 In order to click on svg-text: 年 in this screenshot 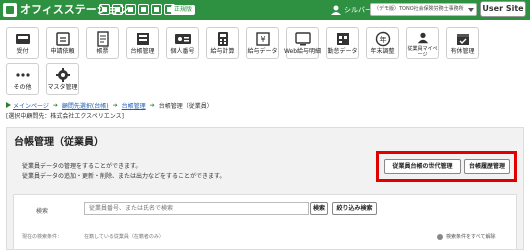, I will do `click(382, 39)`.